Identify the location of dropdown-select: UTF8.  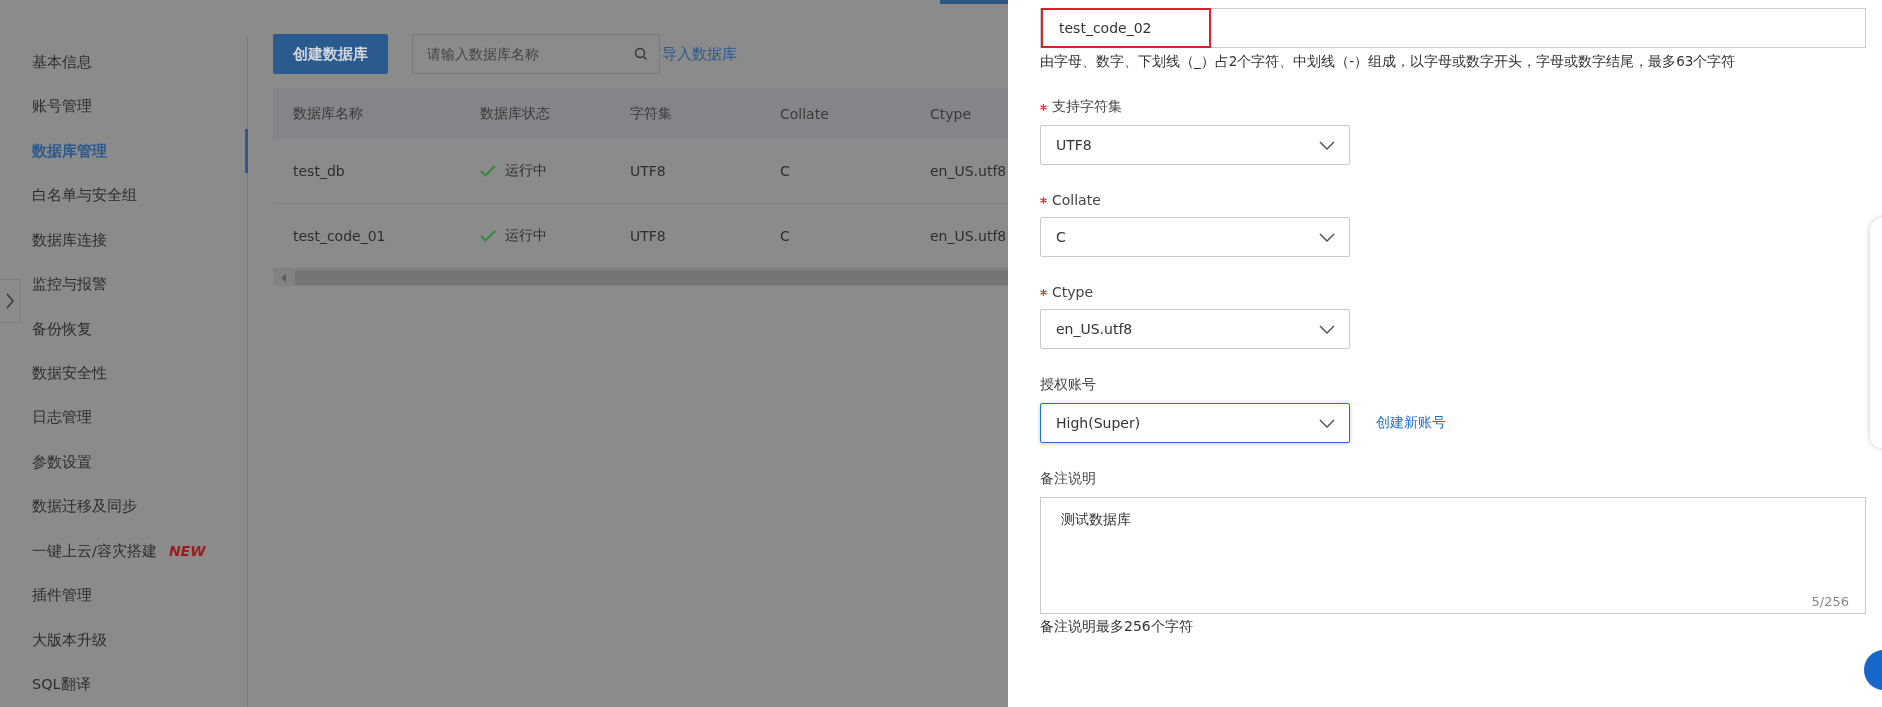
(1195, 145).